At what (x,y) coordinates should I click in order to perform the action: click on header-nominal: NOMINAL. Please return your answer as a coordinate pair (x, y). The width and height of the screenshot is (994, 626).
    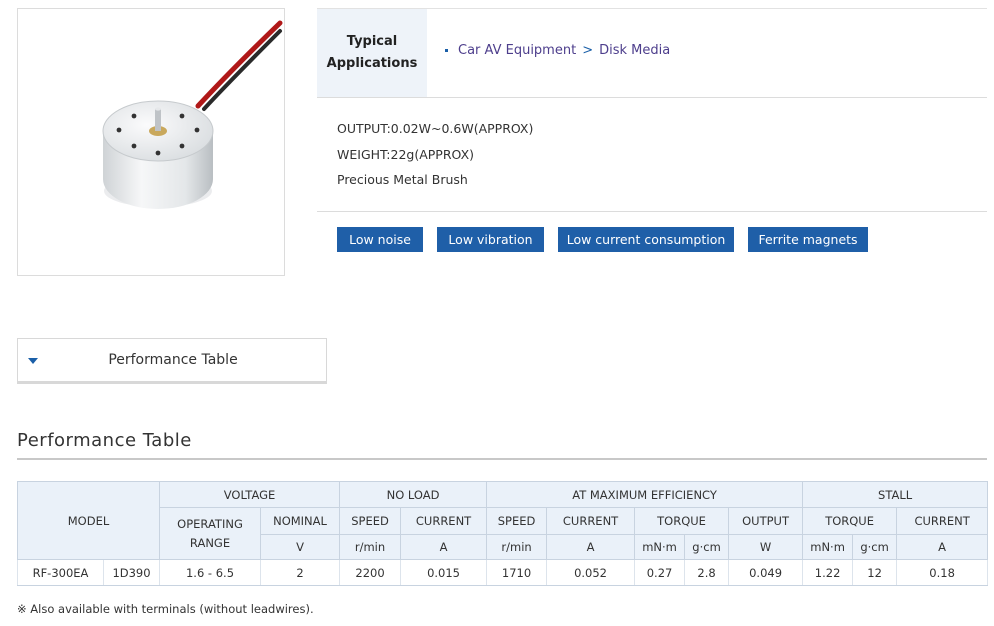
    Looking at the image, I should click on (300, 521).